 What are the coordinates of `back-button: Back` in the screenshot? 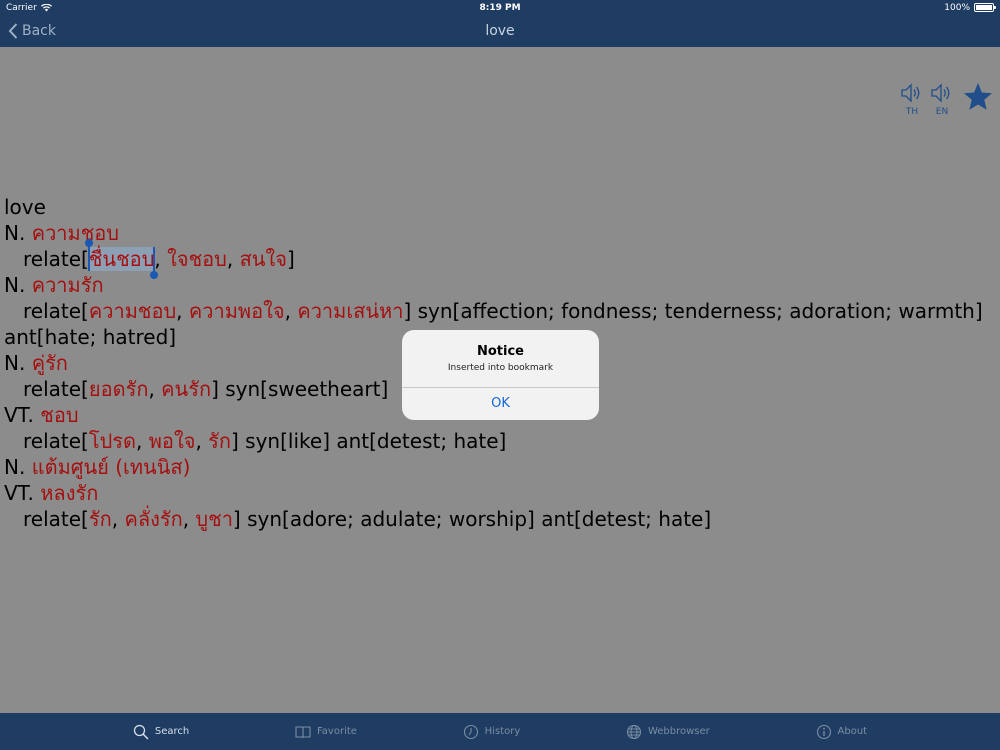 It's located at (32, 31).